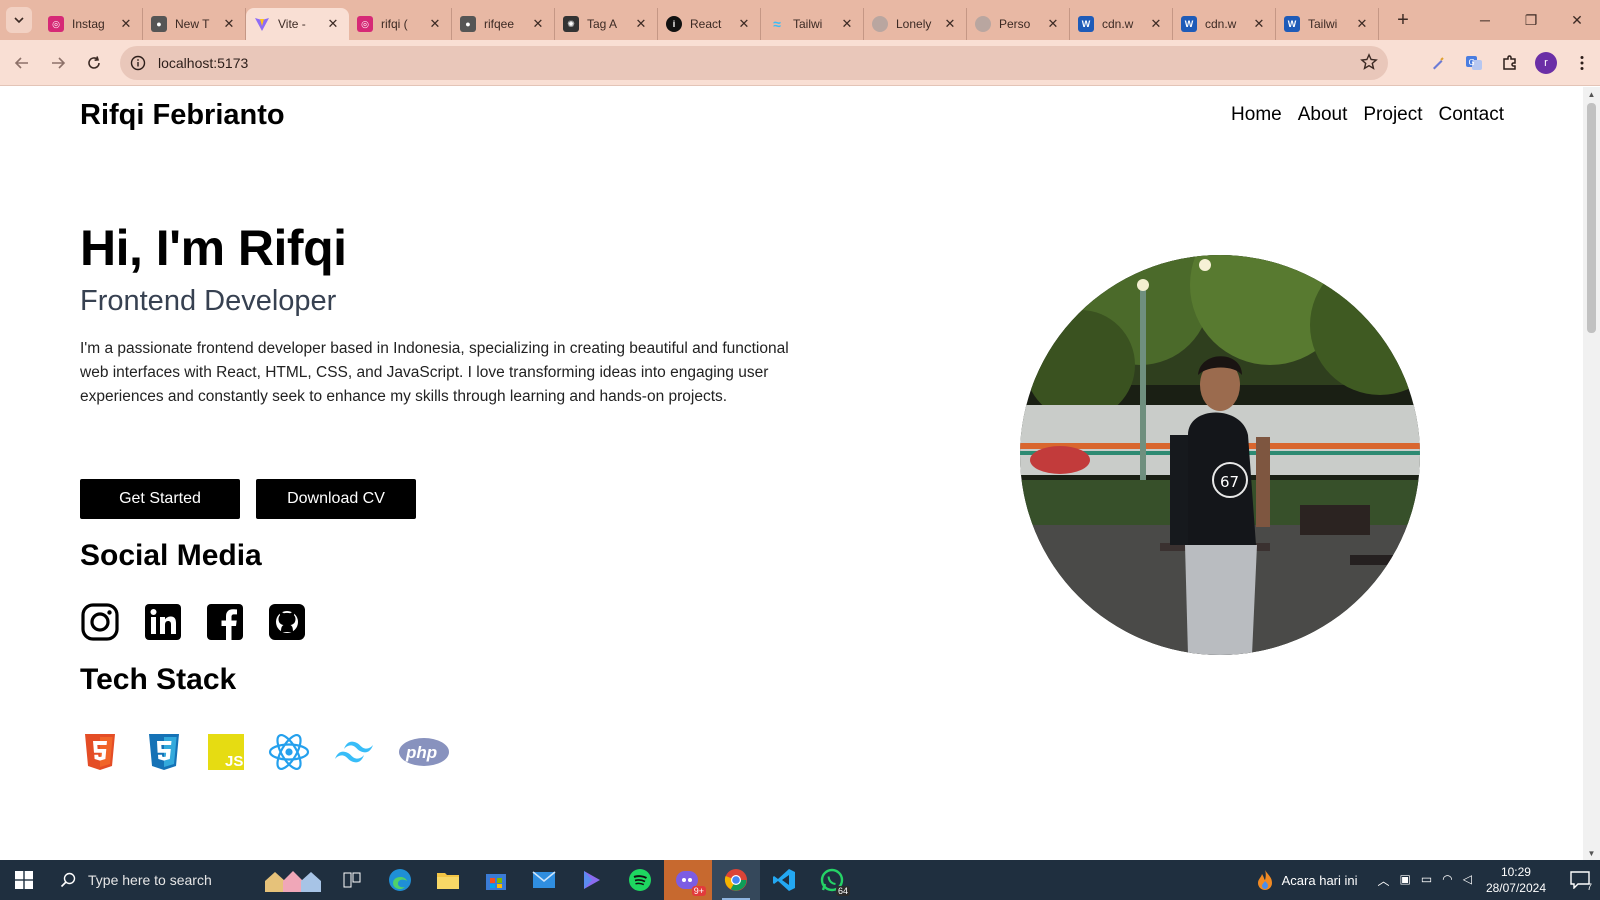 This screenshot has width=1600, height=900. What do you see at coordinates (225, 622) in the screenshot?
I see `facebook-icon` at bounding box center [225, 622].